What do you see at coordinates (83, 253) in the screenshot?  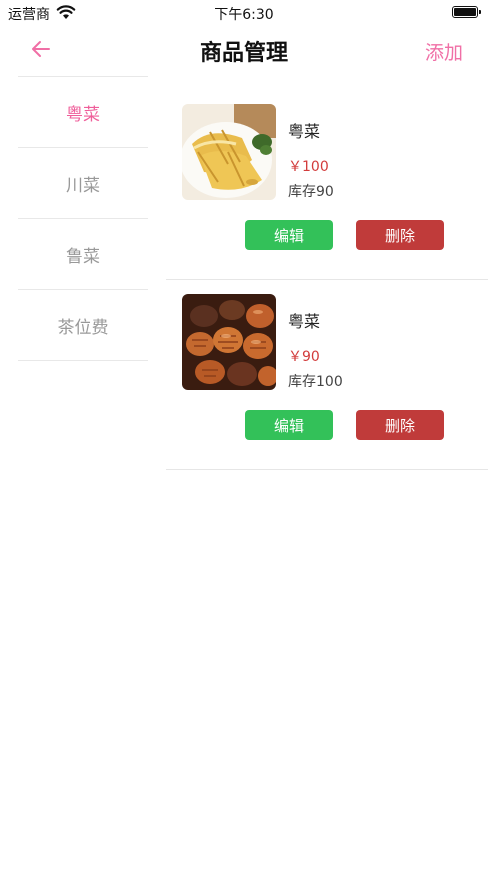 I see `sidebar-item-shandong: 鲁菜` at bounding box center [83, 253].